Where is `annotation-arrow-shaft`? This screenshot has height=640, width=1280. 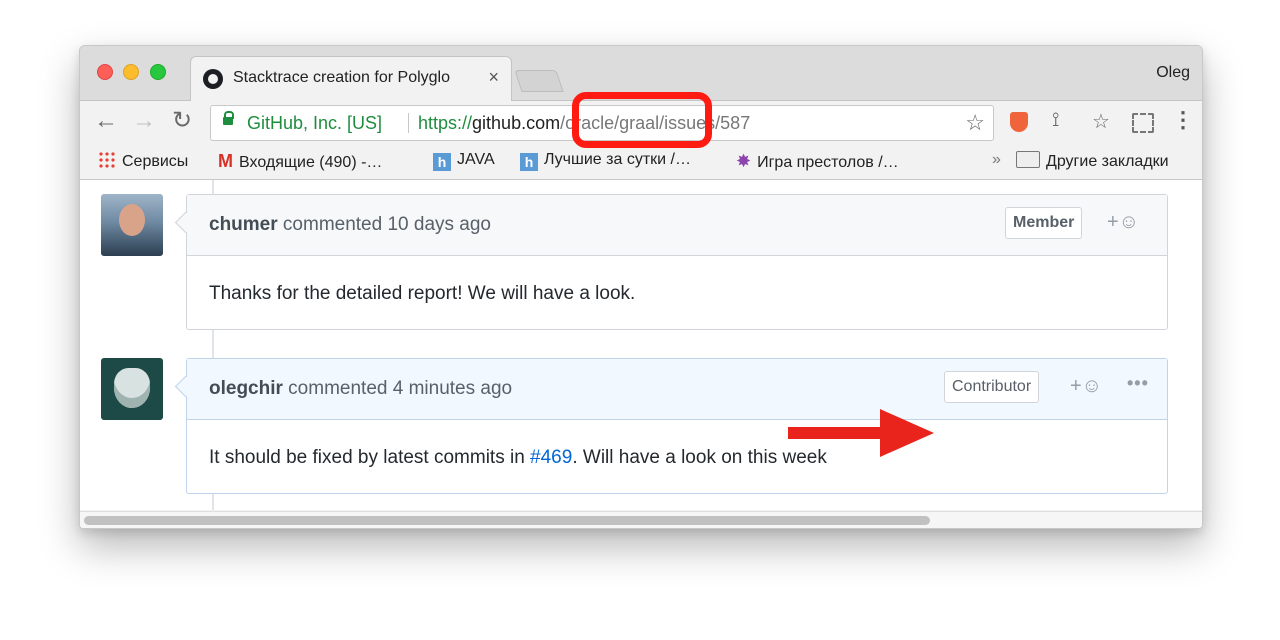 annotation-arrow-shaft is located at coordinates (838, 433).